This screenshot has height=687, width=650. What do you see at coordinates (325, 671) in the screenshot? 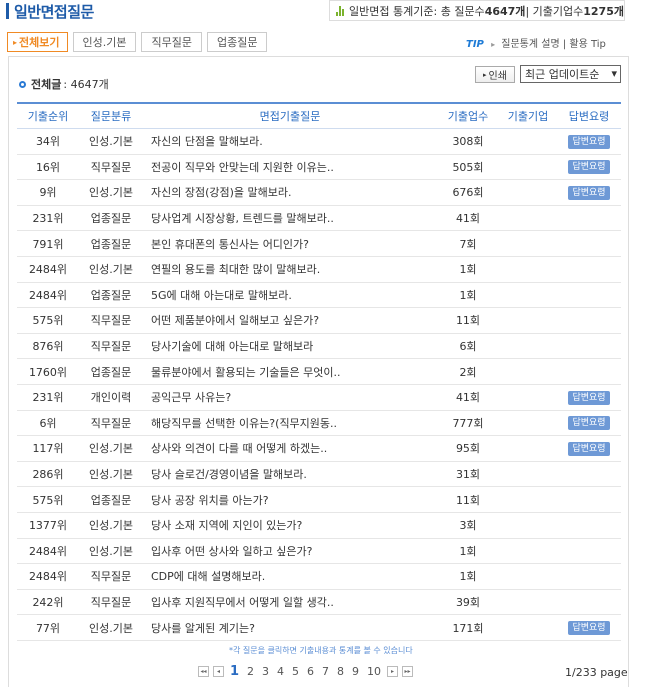
I see `page-number: 7` at bounding box center [325, 671].